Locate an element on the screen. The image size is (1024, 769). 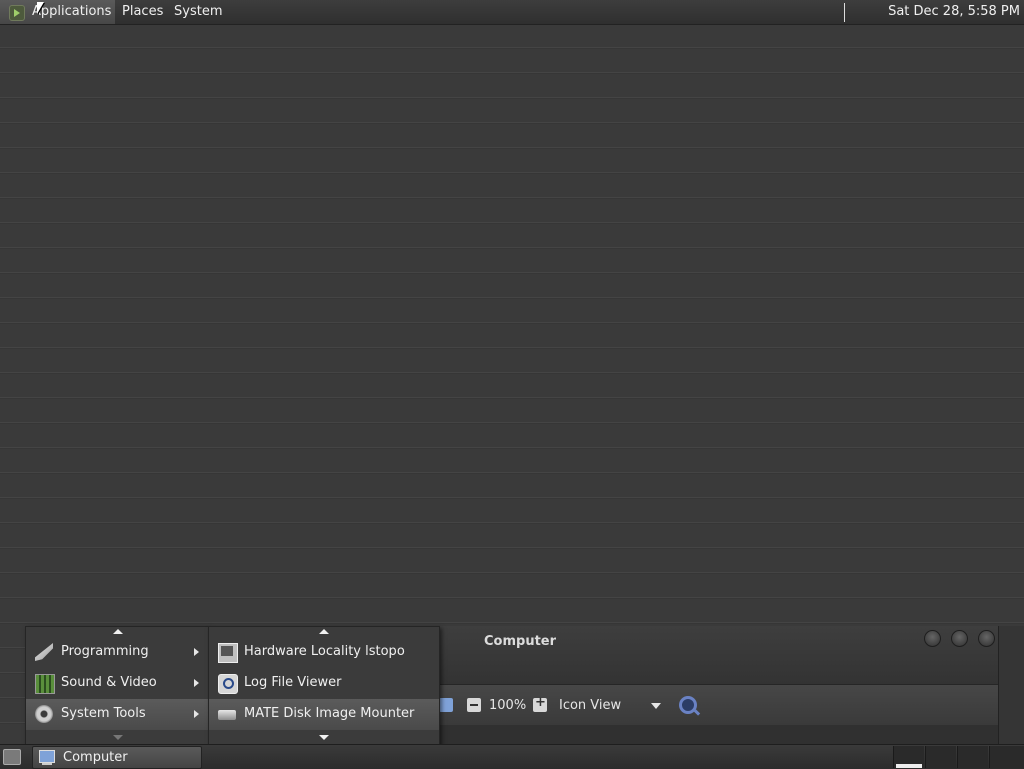
search-icon is located at coordinates (688, 705).